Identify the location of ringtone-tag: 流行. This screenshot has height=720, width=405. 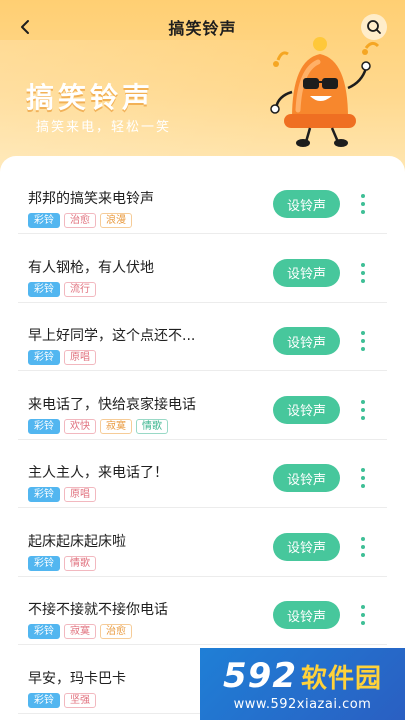
(80, 289).